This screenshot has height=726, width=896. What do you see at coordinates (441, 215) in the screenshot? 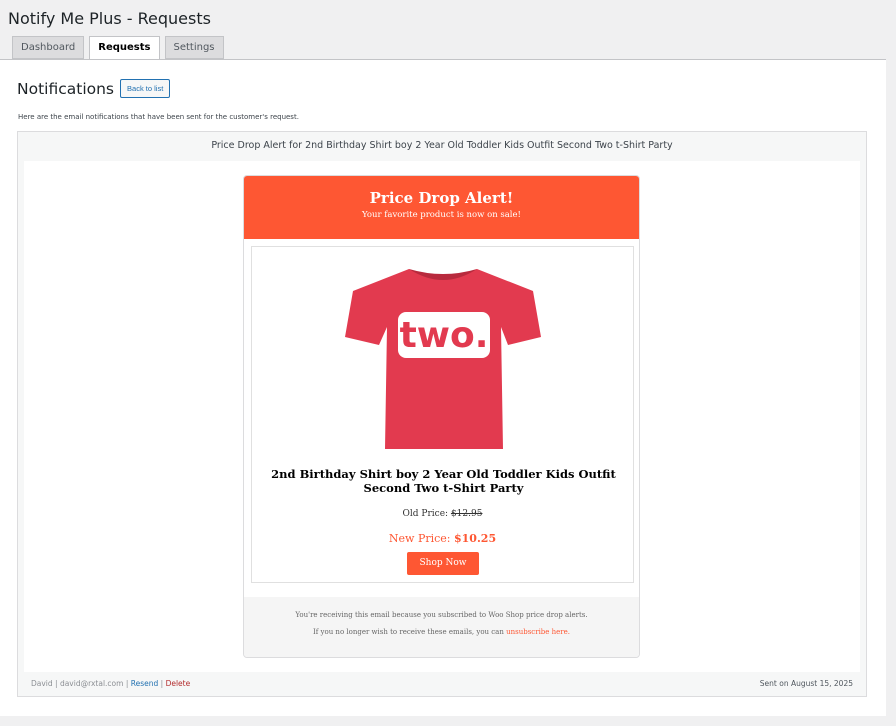
I see `email-header-subtitle: Your favorite product is now on sale!` at bounding box center [441, 215].